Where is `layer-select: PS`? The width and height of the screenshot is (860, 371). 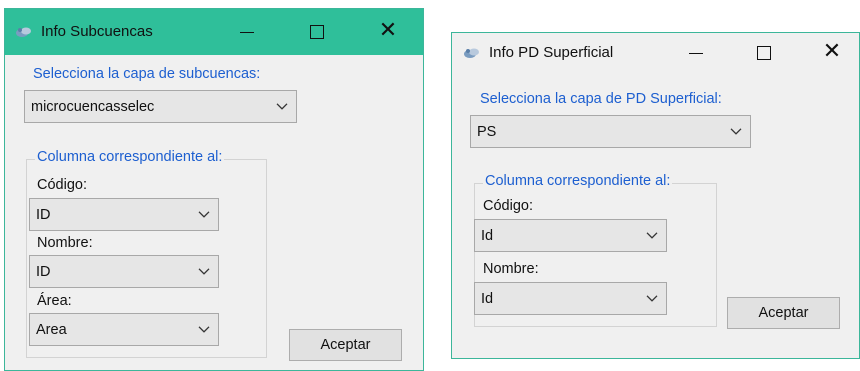
layer-select: PS is located at coordinates (610, 131).